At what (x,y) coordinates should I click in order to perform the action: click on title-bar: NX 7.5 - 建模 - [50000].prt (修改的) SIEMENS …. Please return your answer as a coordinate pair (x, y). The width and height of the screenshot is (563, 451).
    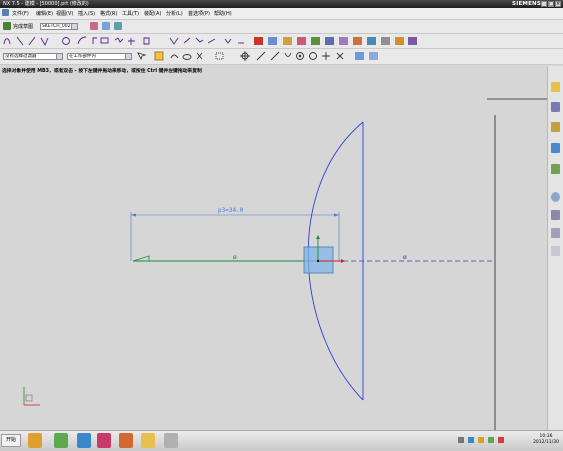
    Looking at the image, I should click on (281, 4).